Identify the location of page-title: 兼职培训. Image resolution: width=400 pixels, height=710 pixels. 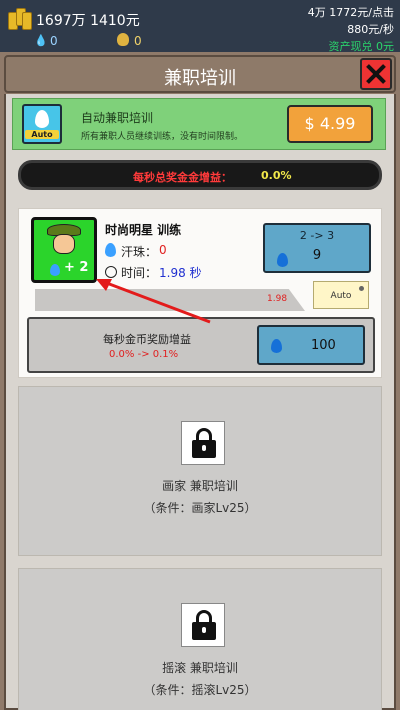
(200, 78).